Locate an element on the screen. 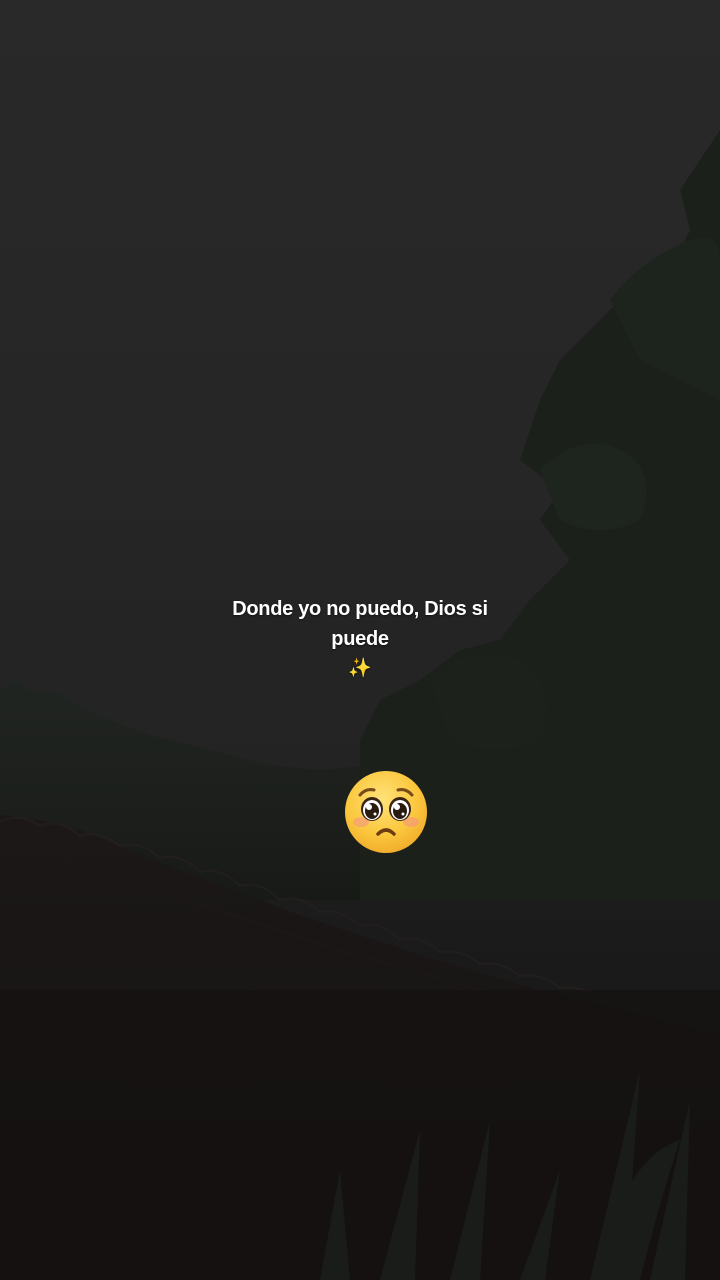 Image resolution: width=720 pixels, height=1280 pixels. caption-line-2: puede is located at coordinates (360, 639).